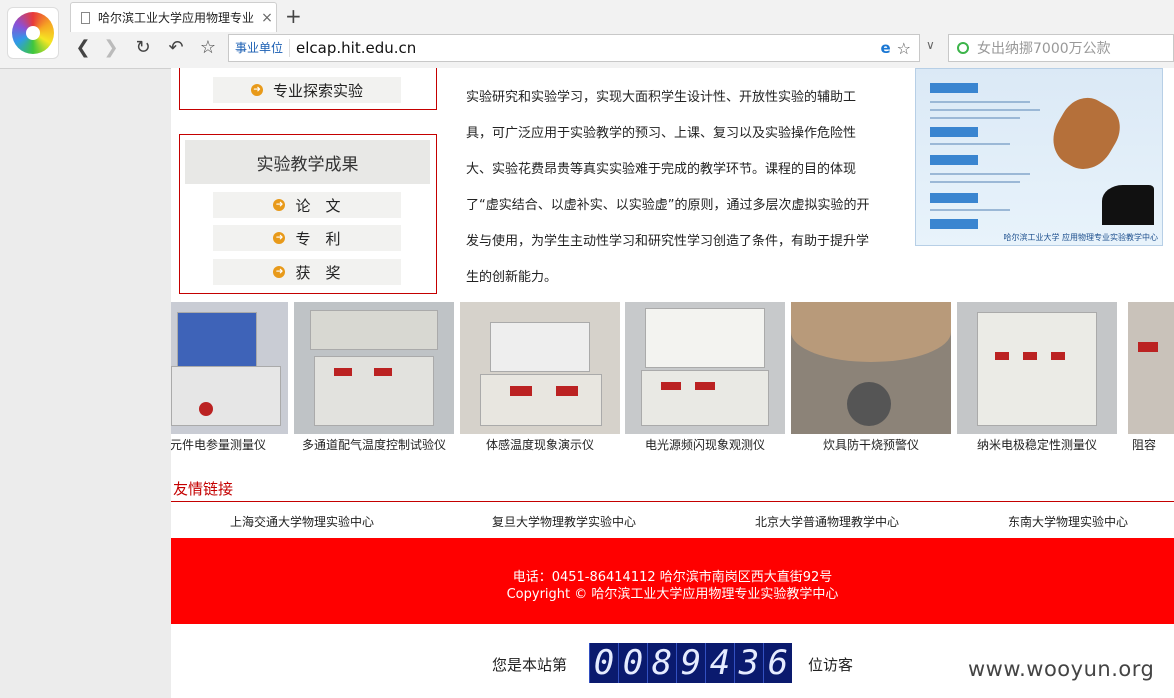 The width and height of the screenshot is (1174, 698). I want to click on address-bar: 事业单位 elcap.hit.edu.cn e ☆, so click(574, 48).